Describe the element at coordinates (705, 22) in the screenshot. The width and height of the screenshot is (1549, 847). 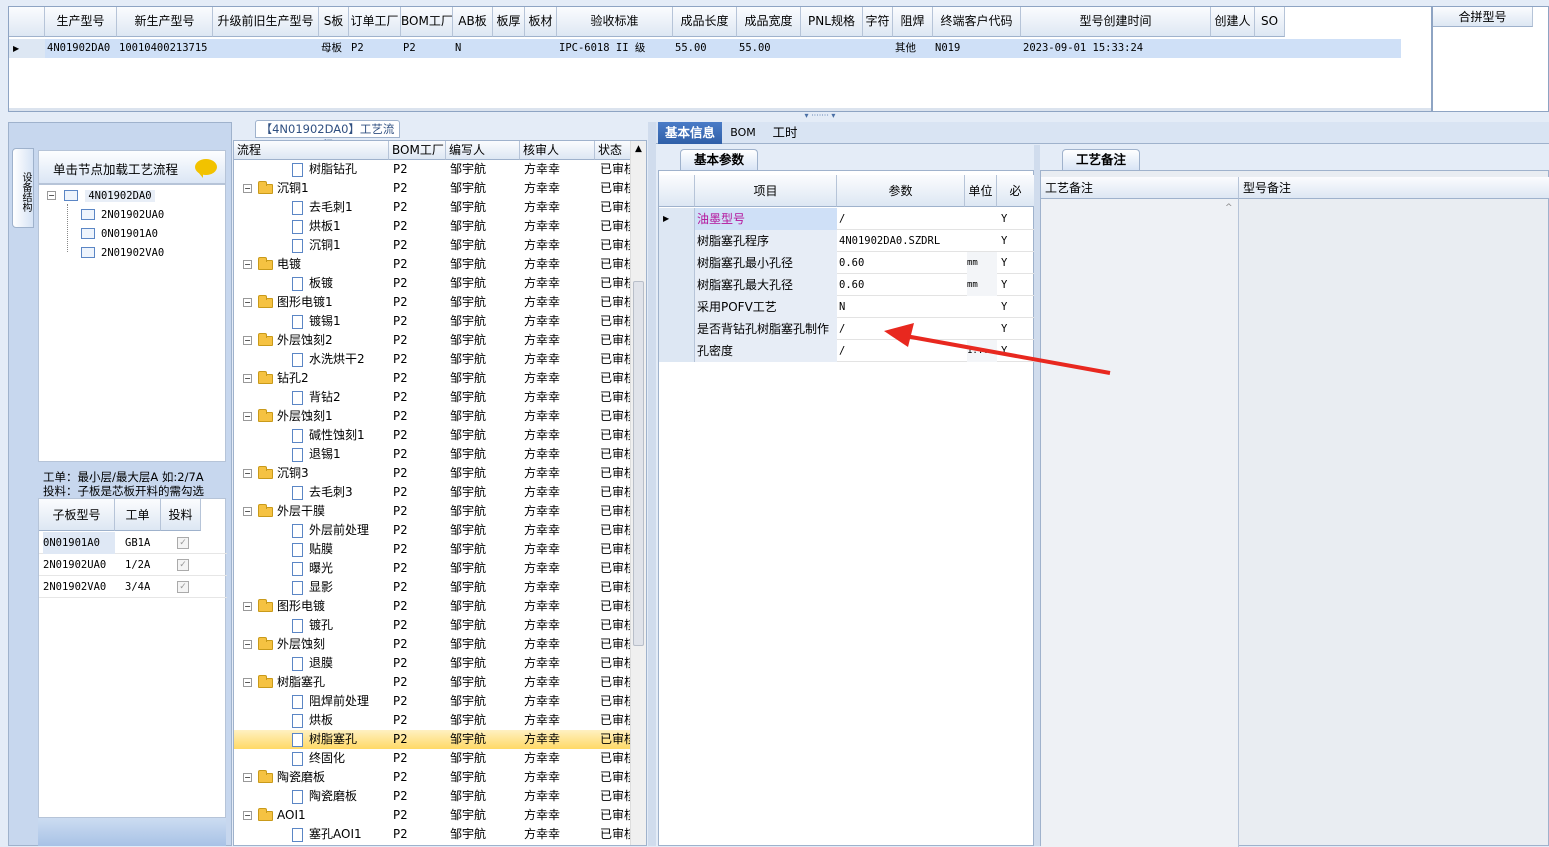
I see `col-header: 成品长度` at that location.